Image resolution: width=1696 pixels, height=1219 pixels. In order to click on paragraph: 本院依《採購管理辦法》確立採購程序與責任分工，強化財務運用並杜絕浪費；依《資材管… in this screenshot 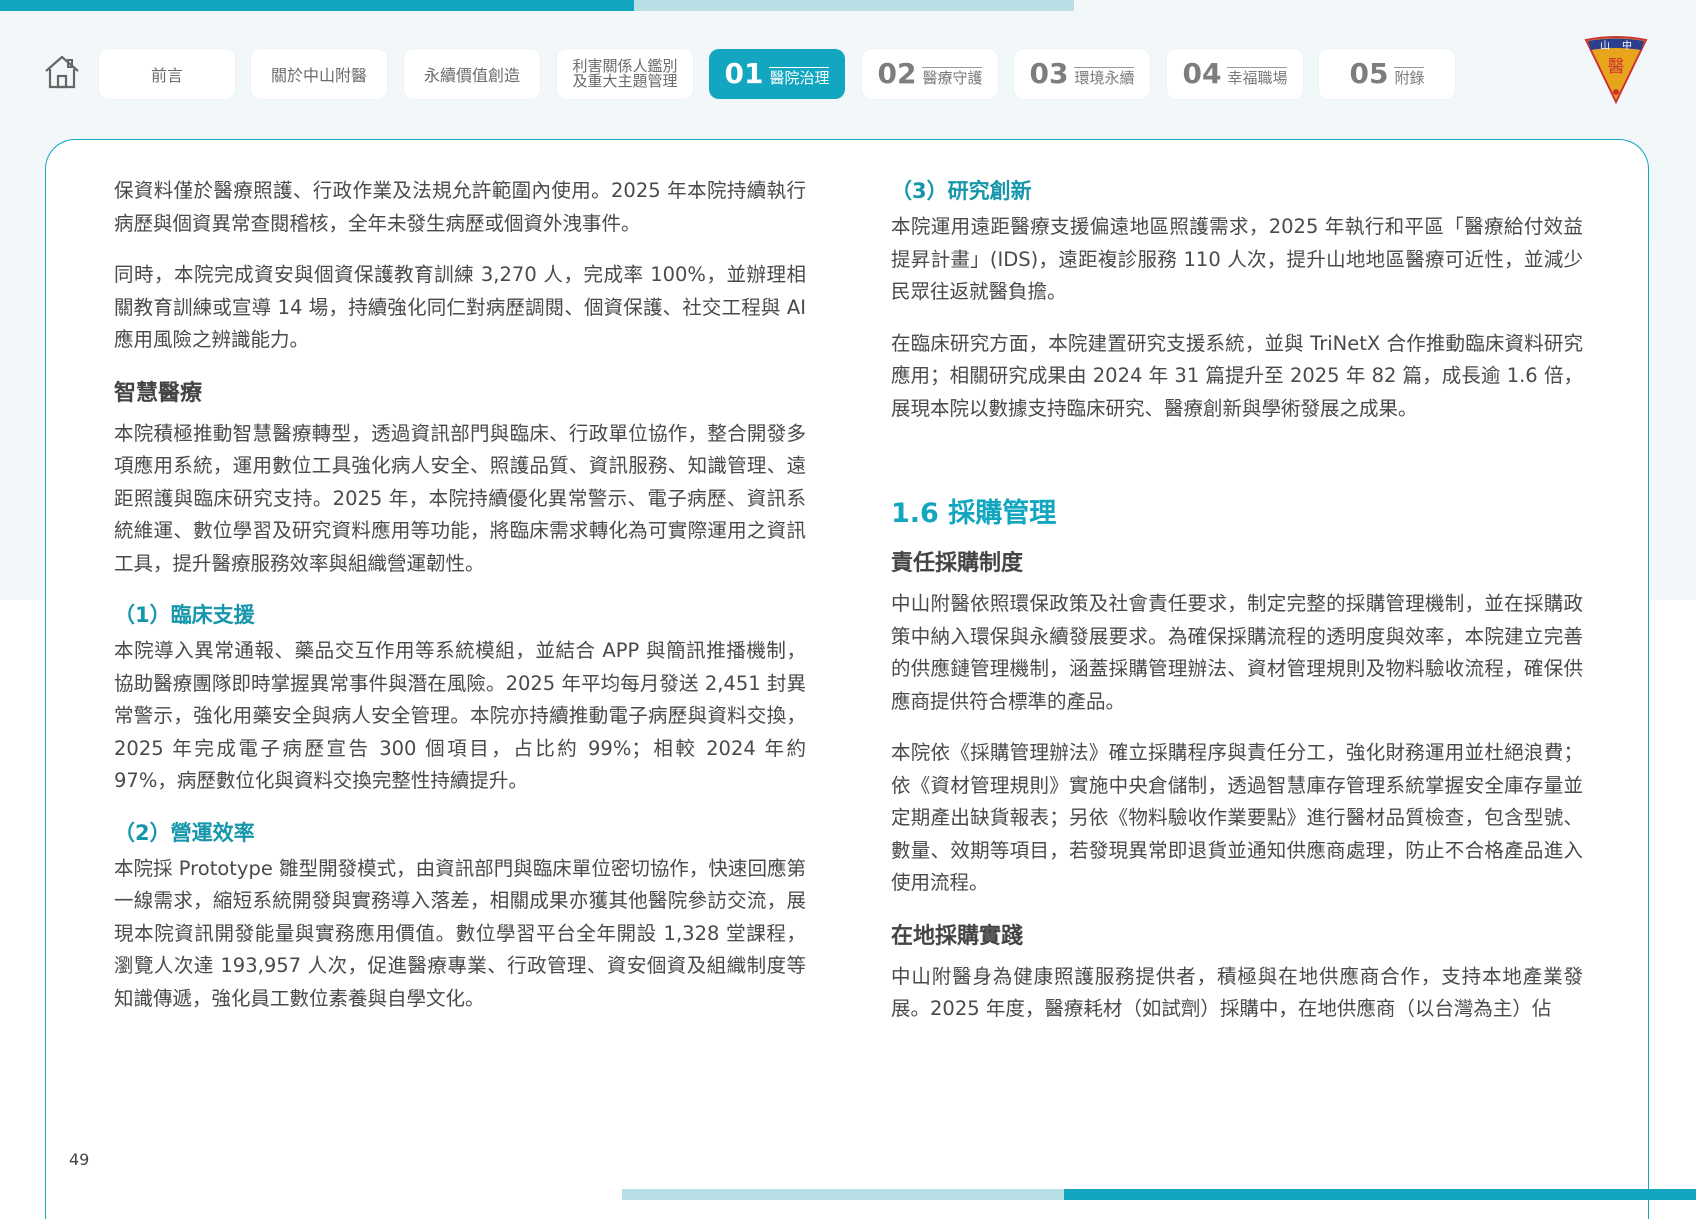, I will do `click(1237, 817)`.